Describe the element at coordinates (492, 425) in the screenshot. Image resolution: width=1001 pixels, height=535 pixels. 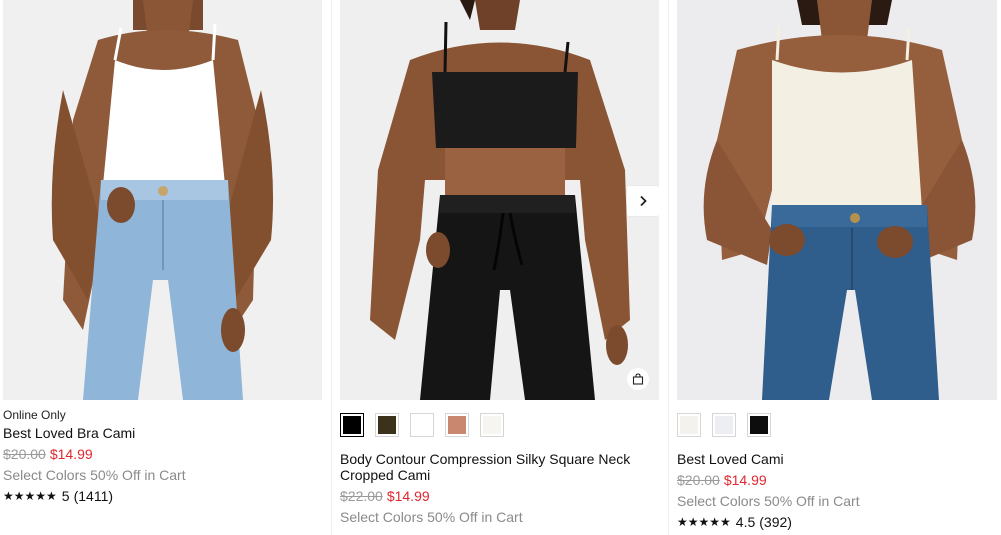
I see `color-swatch-ivory` at that location.